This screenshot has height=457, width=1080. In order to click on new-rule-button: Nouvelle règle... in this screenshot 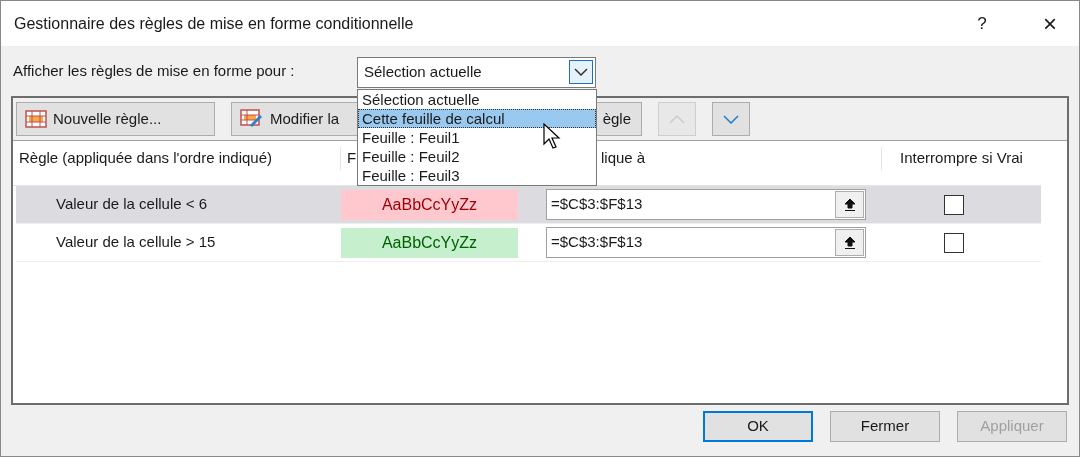, I will do `click(115, 119)`.